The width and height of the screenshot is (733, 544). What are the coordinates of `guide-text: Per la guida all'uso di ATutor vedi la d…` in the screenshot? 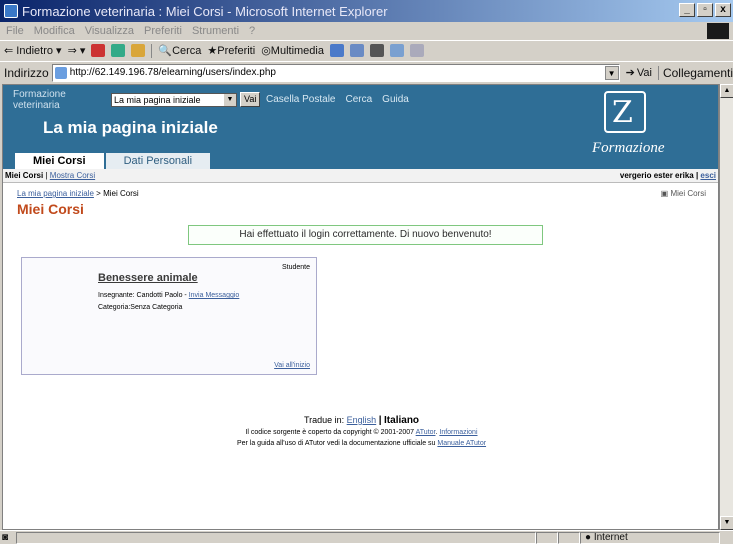 It's located at (336, 443).